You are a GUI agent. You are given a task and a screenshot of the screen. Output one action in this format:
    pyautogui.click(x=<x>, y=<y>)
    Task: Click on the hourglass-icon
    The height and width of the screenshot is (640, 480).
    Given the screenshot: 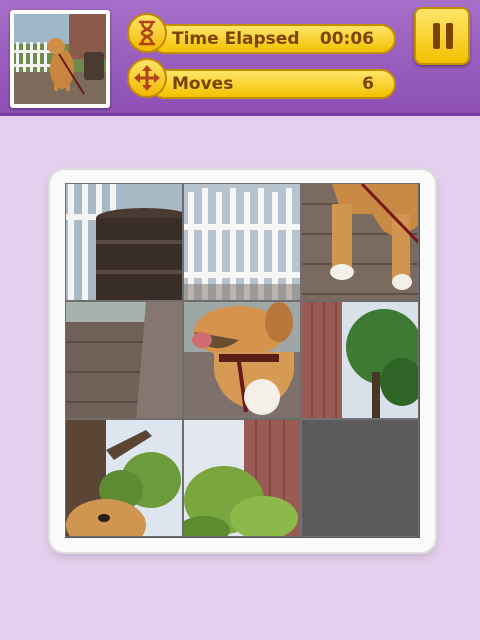 What is the action you would take?
    pyautogui.click(x=147, y=33)
    